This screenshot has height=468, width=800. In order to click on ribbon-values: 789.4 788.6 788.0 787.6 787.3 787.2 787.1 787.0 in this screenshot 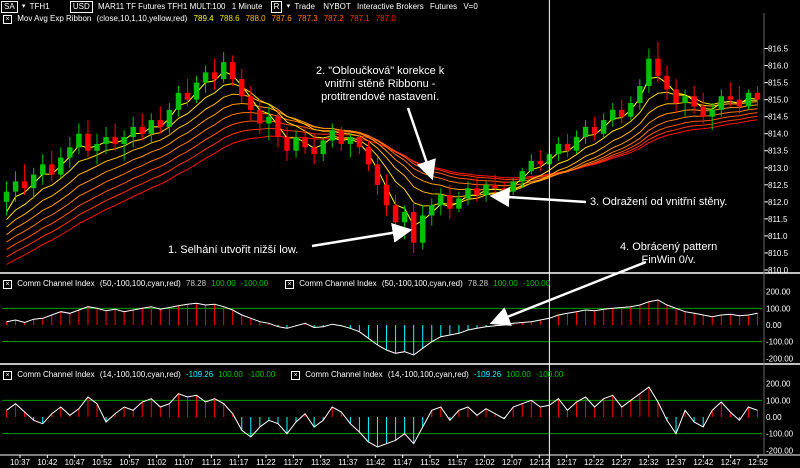, I will do `click(298, 18)`.